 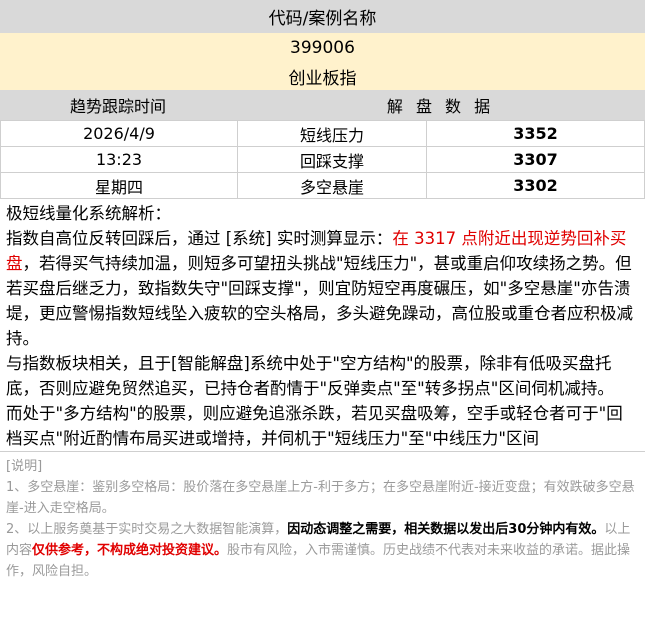 I want to click on note-text: 2、以上服务奠基于实时交易之大数据智能演算，, so click(x=147, y=529).